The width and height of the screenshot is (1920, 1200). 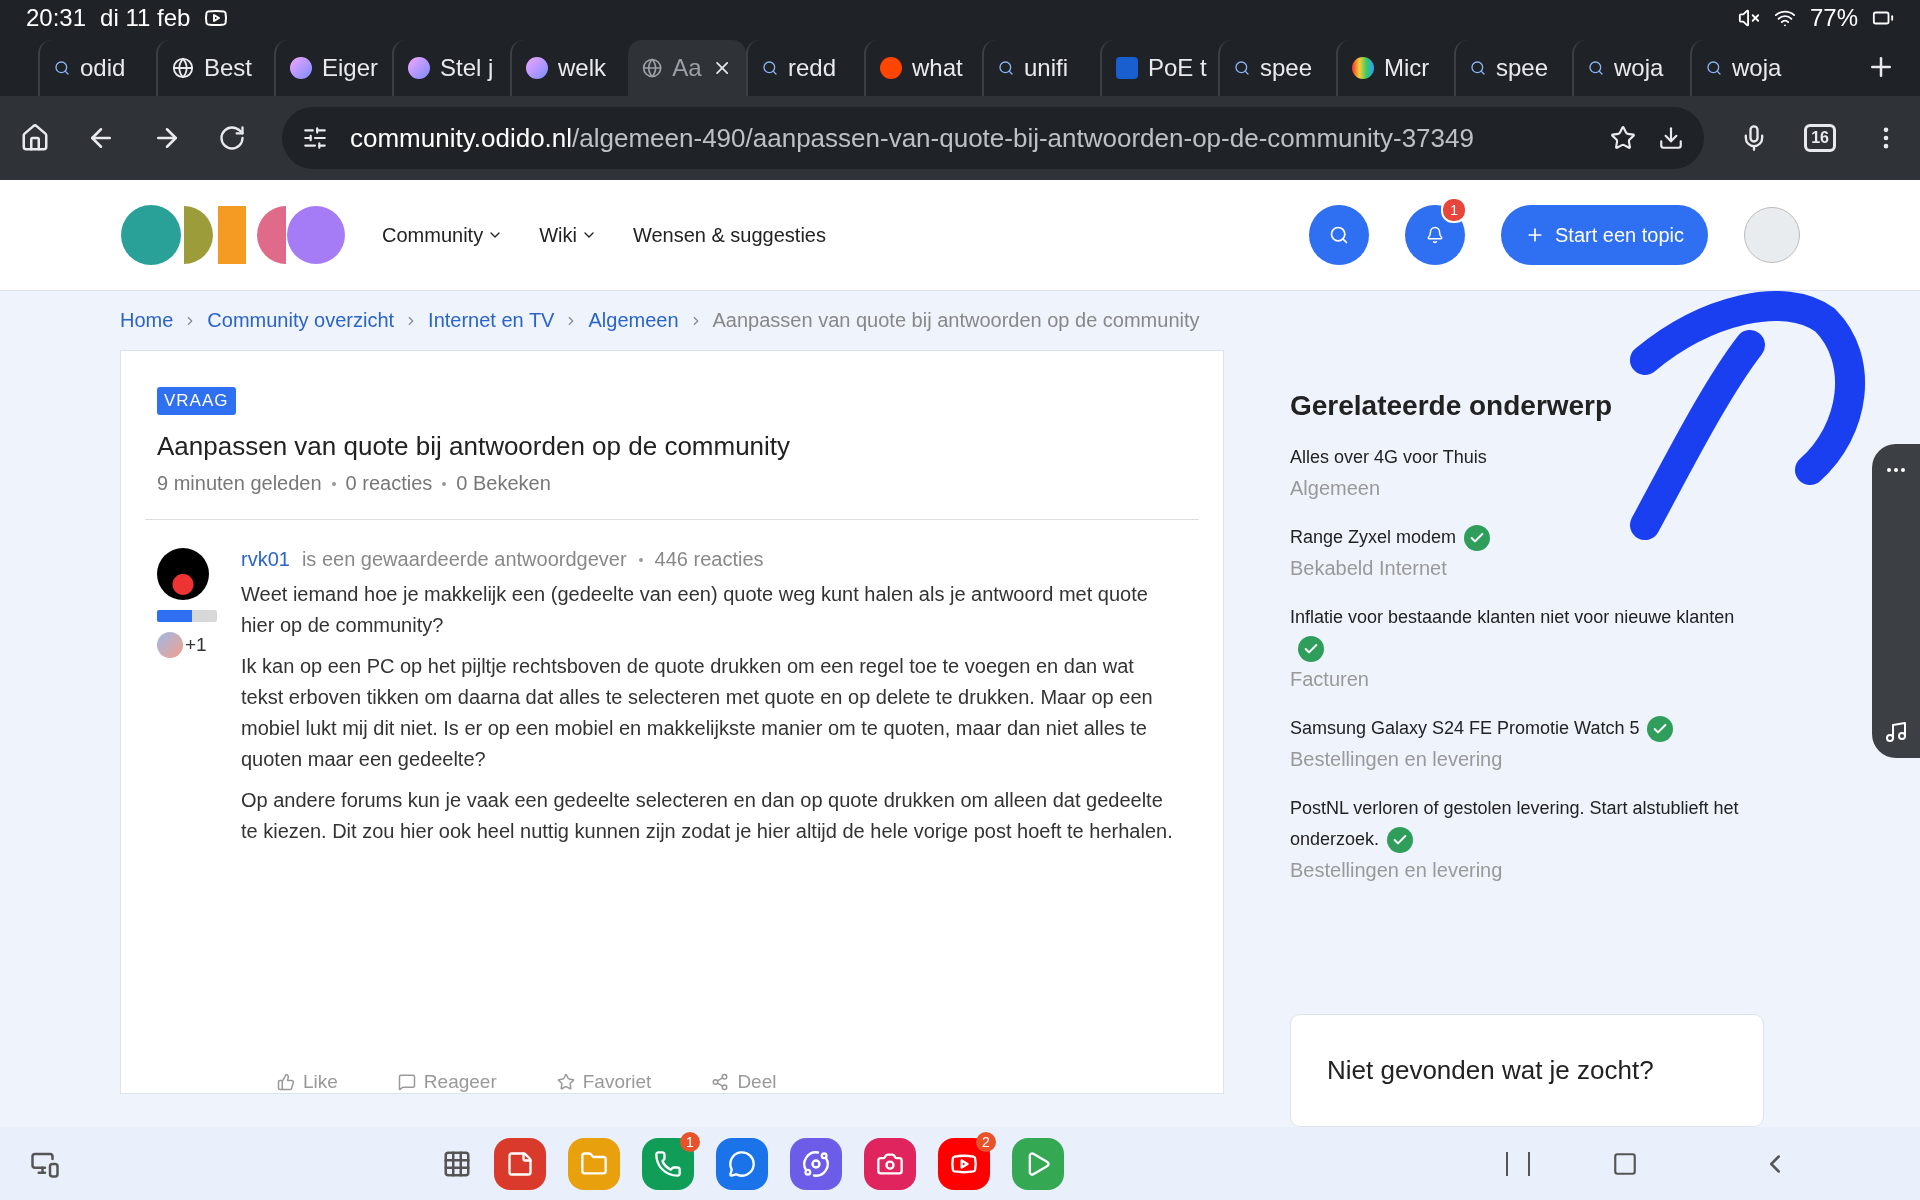 I want to click on share-icon, so click(x=720, y=1082).